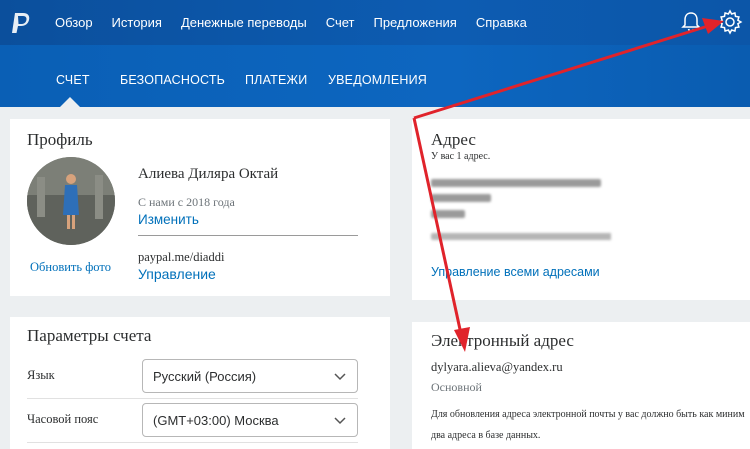  I want to click on tab-account: СЧЕТ, so click(73, 80).